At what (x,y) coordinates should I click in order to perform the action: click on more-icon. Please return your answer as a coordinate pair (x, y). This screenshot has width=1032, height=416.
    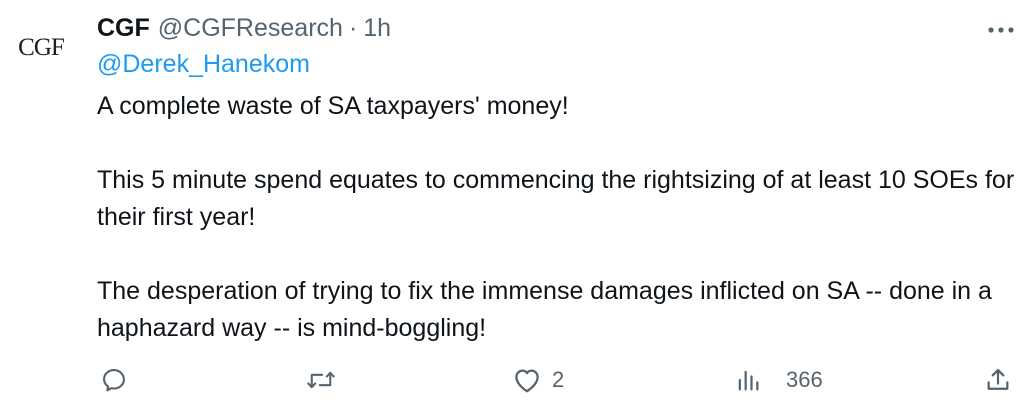
    Looking at the image, I should click on (1001, 30).